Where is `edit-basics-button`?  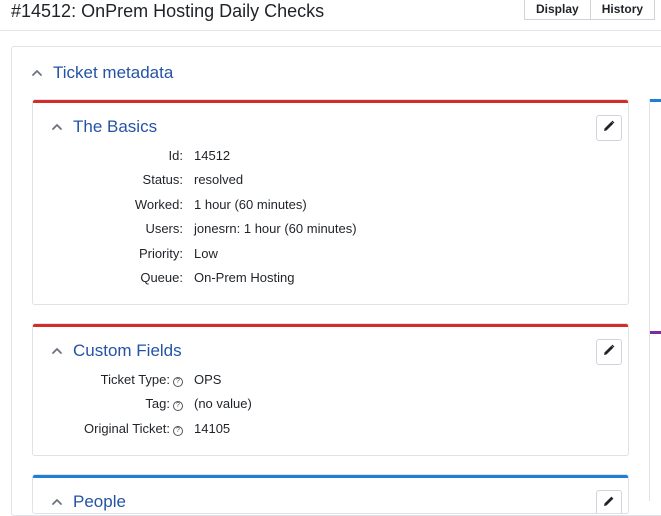
edit-basics-button is located at coordinates (609, 128).